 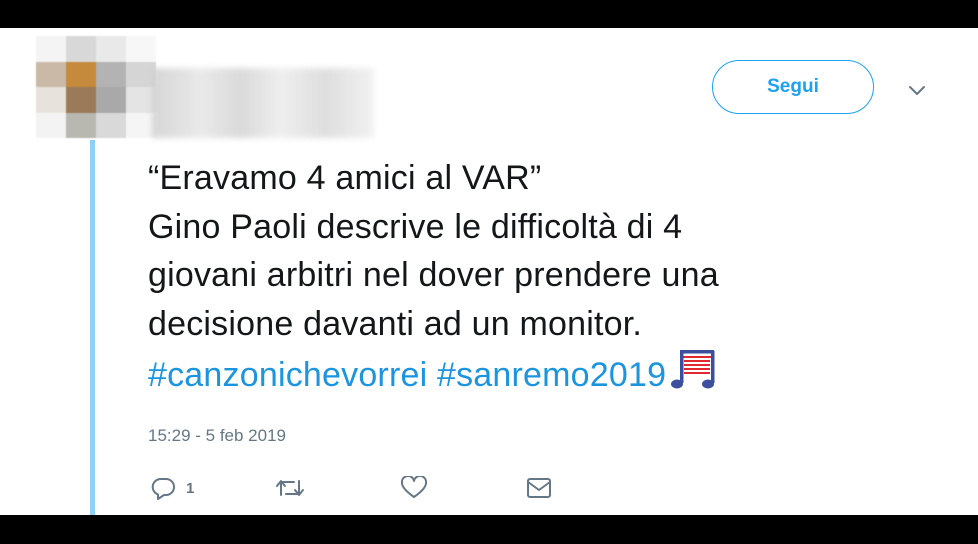 I want to click on chevron-down-icon, so click(x=917, y=91).